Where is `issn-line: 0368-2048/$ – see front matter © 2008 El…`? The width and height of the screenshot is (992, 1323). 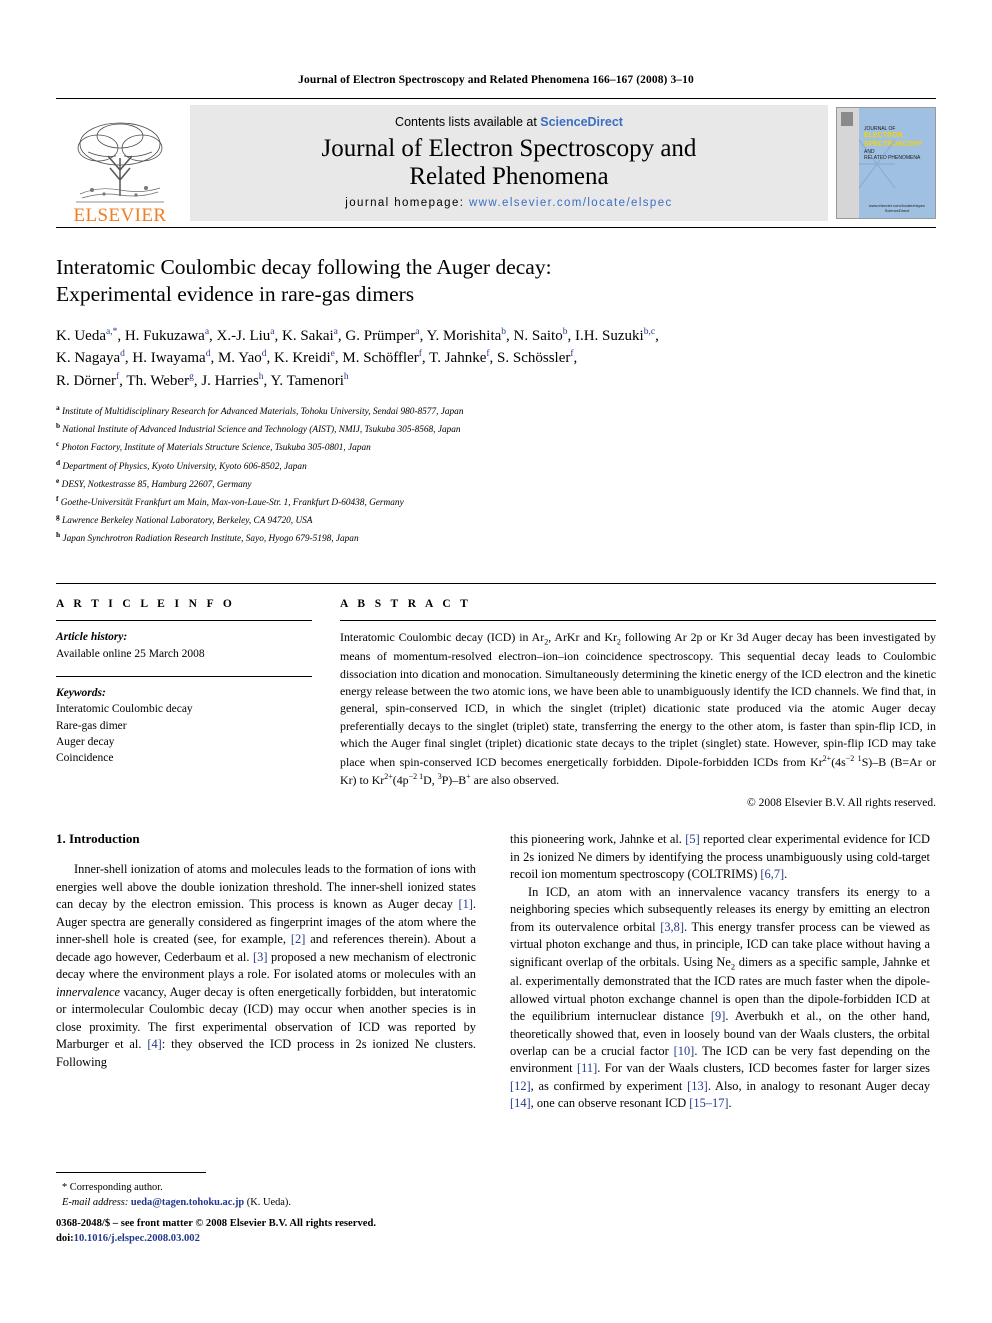 issn-line: 0368-2048/$ – see front matter © 2008 El… is located at coordinates (216, 1223).